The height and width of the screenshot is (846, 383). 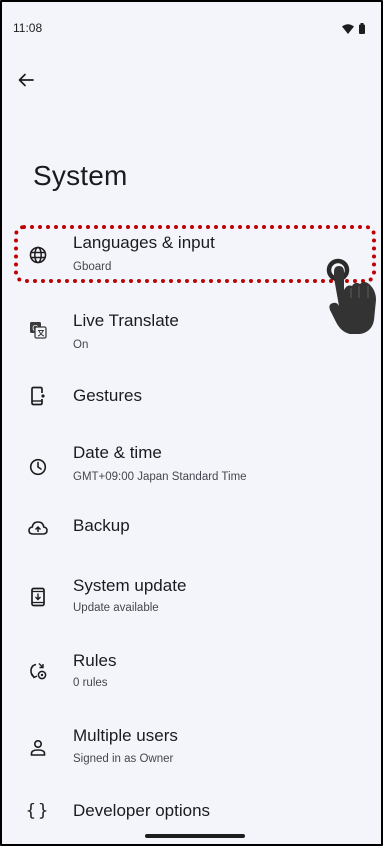 What do you see at coordinates (117, 452) in the screenshot?
I see `item-label: Date & time` at bounding box center [117, 452].